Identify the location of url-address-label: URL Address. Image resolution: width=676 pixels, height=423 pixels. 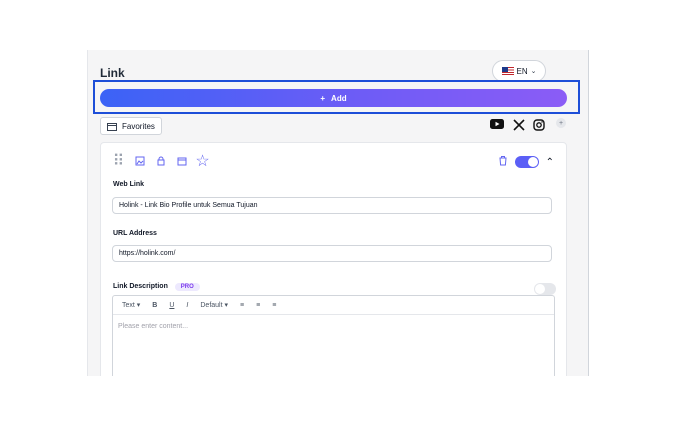
(135, 233).